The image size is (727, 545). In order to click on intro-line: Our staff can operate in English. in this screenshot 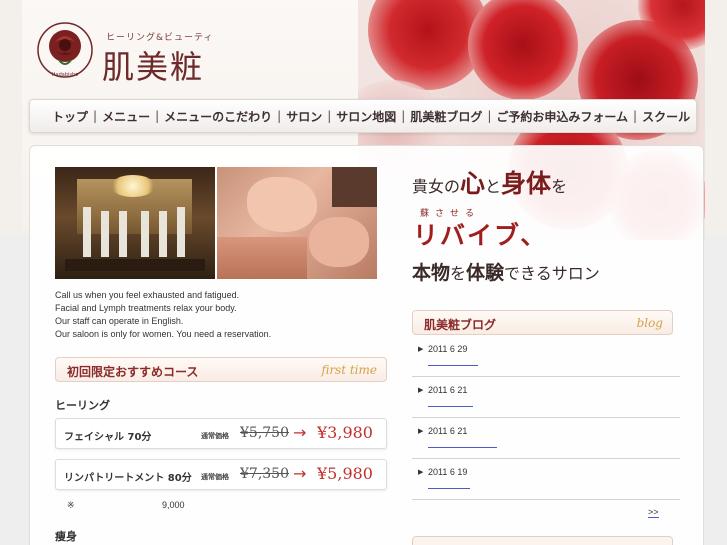, I will do `click(119, 321)`.